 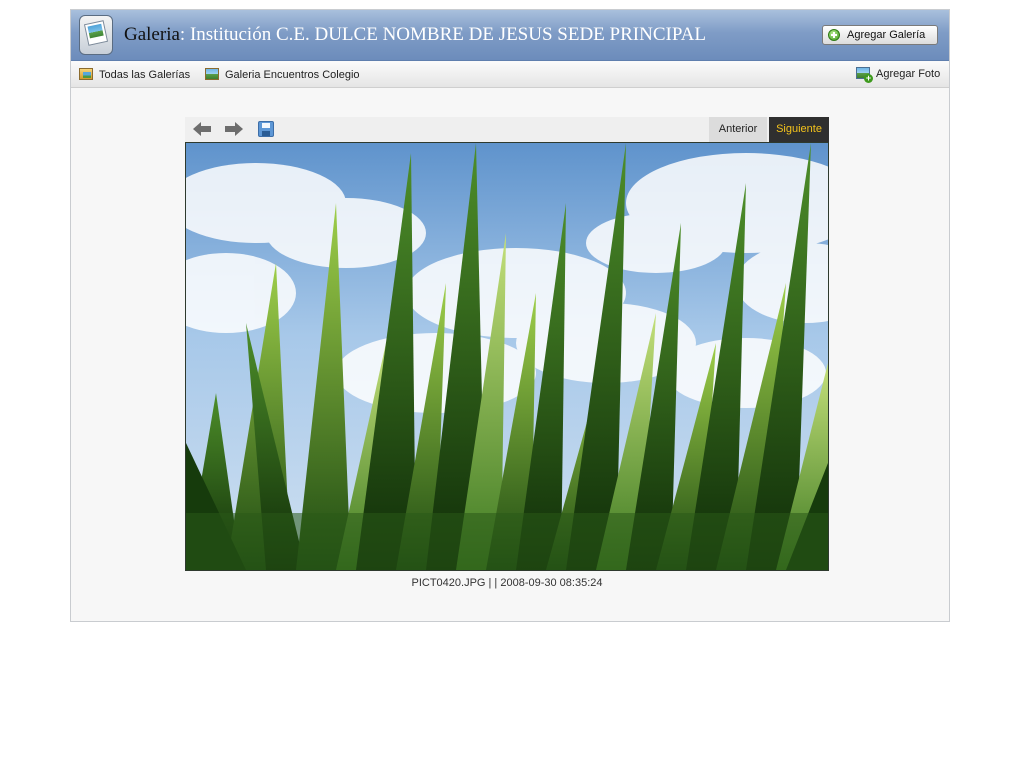 What do you see at coordinates (834, 35) in the screenshot?
I see `plus-circle-icon` at bounding box center [834, 35].